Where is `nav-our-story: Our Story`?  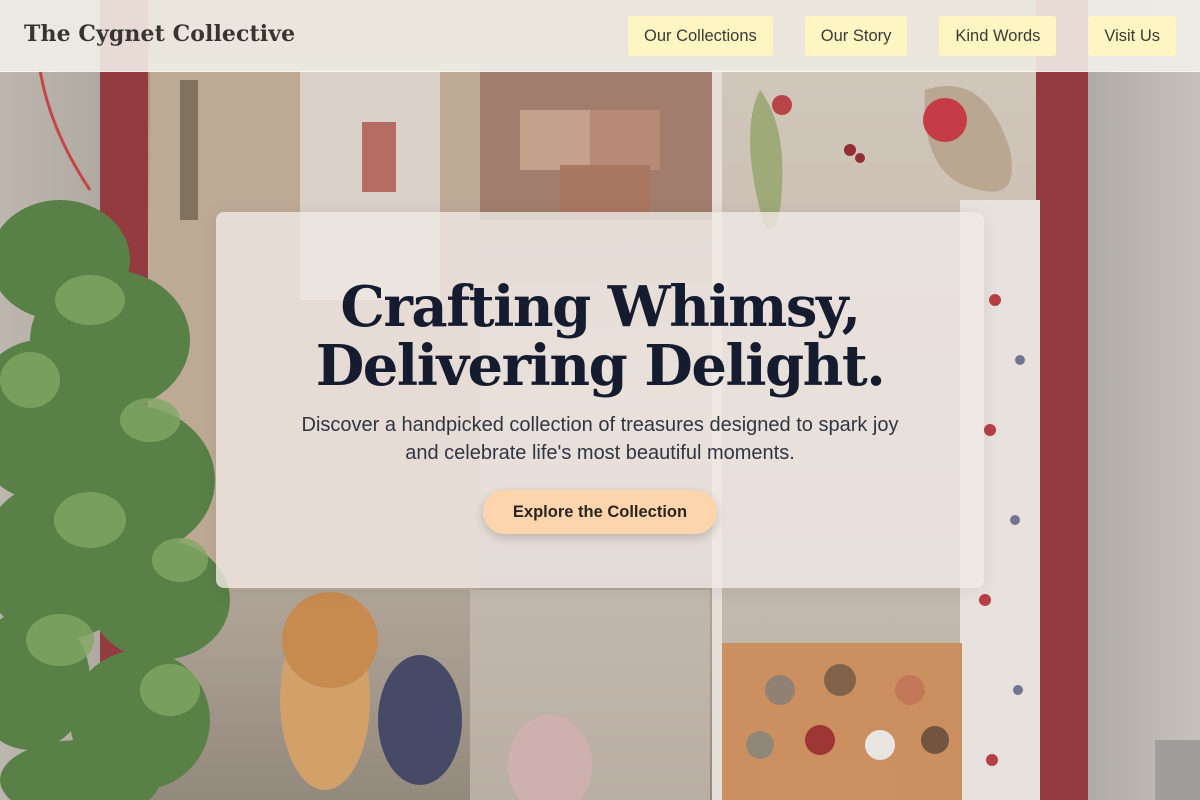
nav-our-story: Our Story is located at coordinates (856, 36).